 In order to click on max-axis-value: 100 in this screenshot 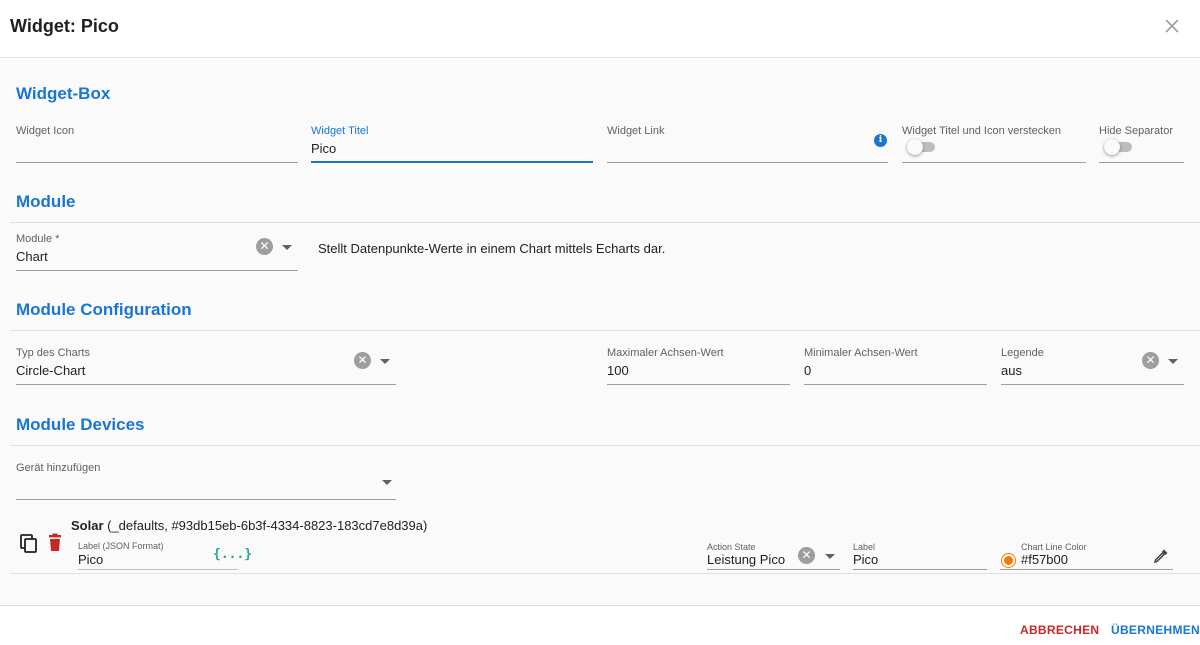, I will do `click(618, 370)`.